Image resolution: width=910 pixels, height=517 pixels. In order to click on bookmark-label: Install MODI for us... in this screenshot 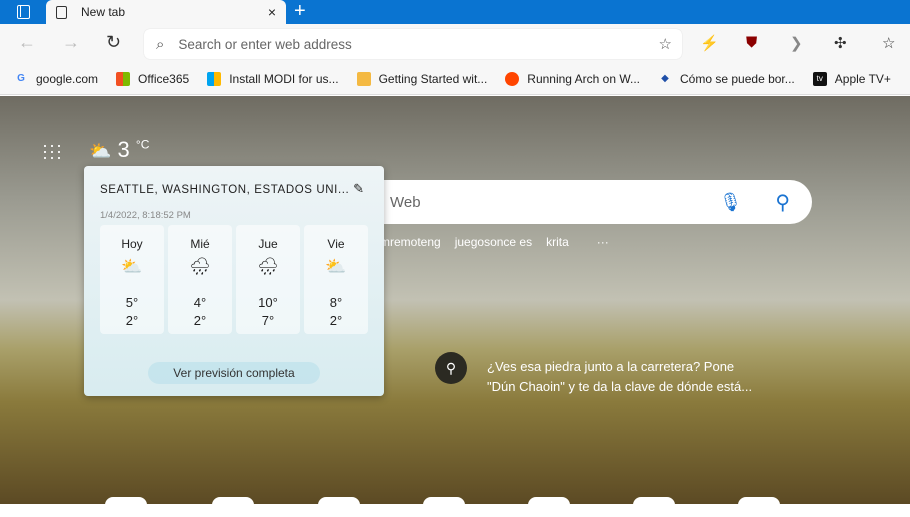, I will do `click(284, 79)`.